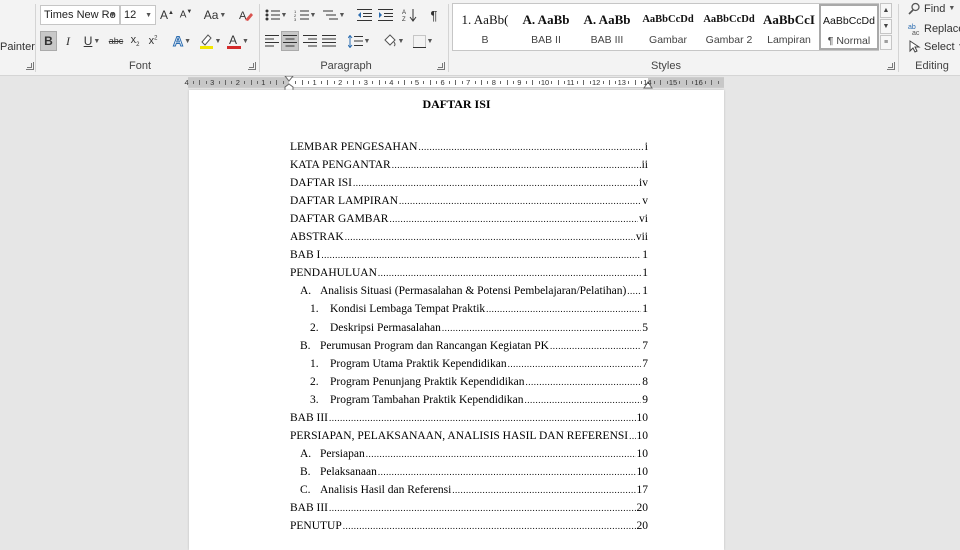 This screenshot has height=550, width=960. What do you see at coordinates (344, 201) in the screenshot?
I see `toc-entry-title: DAFTAR LAMPIRAN` at bounding box center [344, 201].